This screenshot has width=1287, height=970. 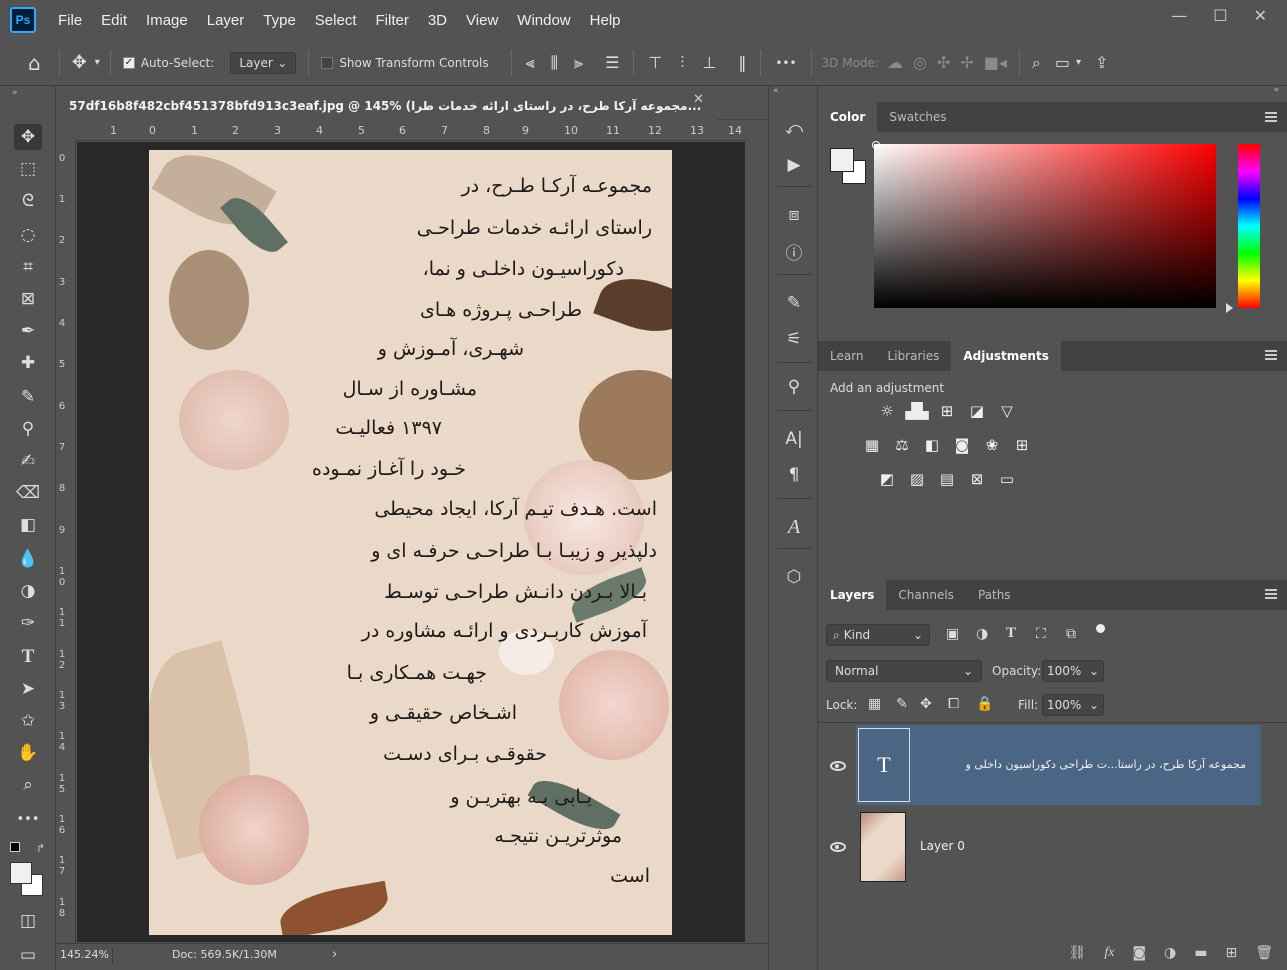 What do you see at coordinates (1078, 953) in the screenshot?
I see `link-layers-icon: ⛓` at bounding box center [1078, 953].